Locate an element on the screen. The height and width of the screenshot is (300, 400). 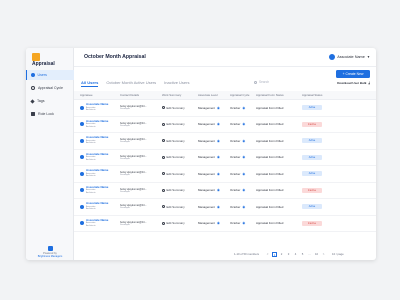
download-user-bulk-link: Download User Bulk ⤓ is located at coordinates (353, 83).